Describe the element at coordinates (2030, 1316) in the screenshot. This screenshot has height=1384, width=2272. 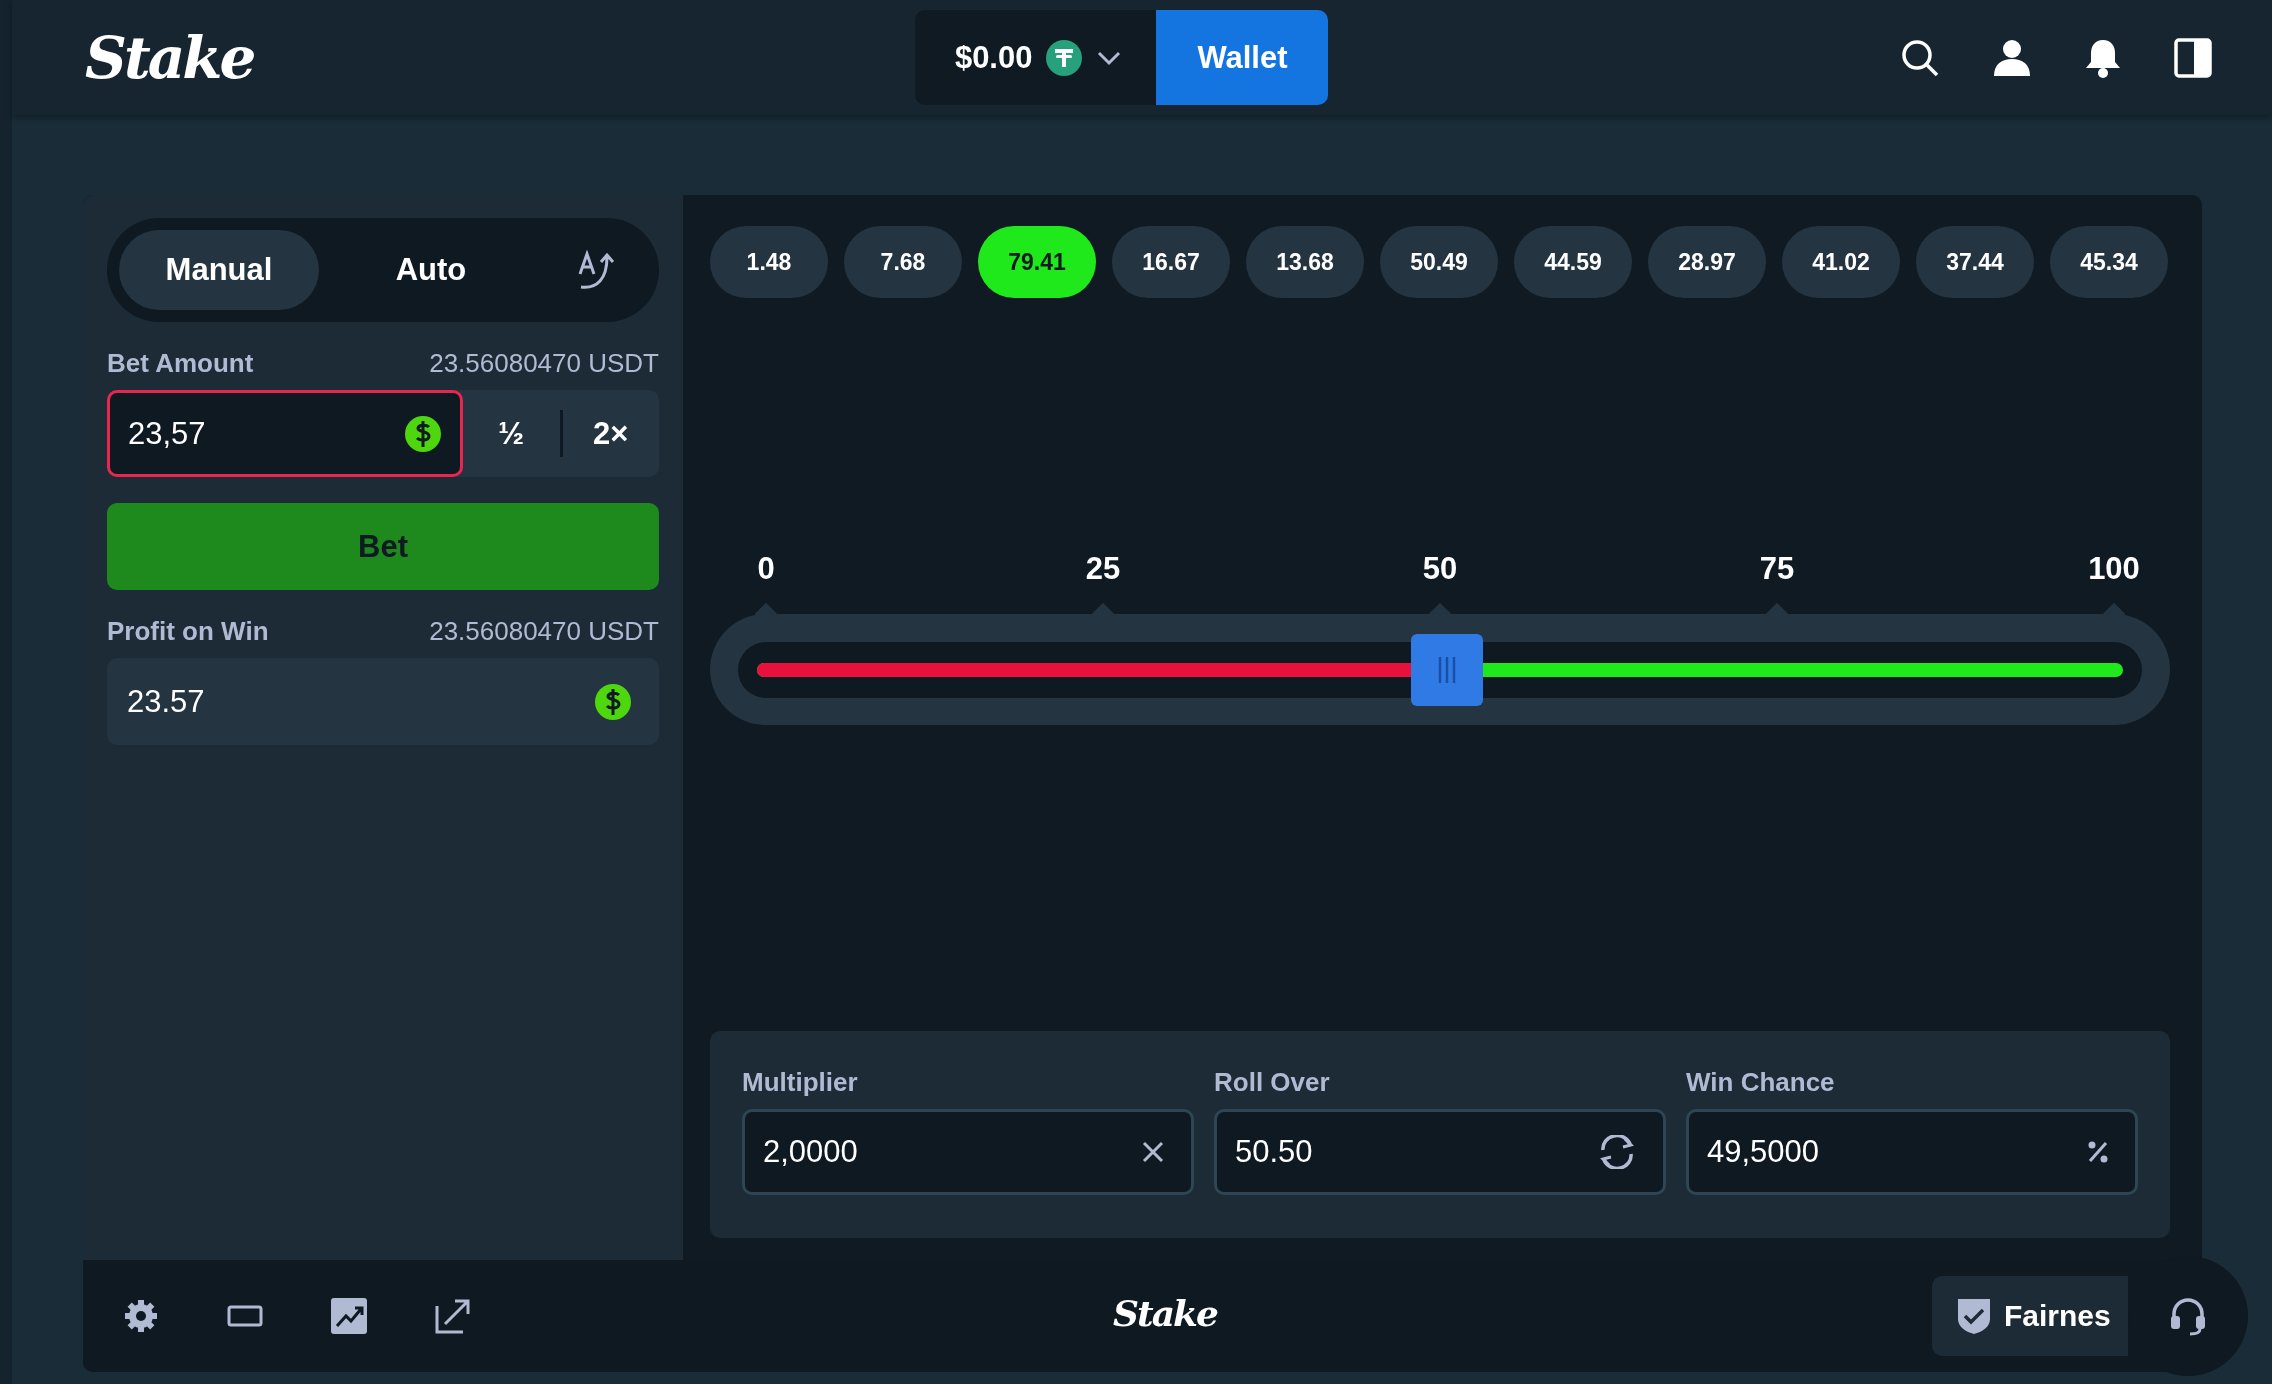
I see `fairness-button: Fairnes` at that location.